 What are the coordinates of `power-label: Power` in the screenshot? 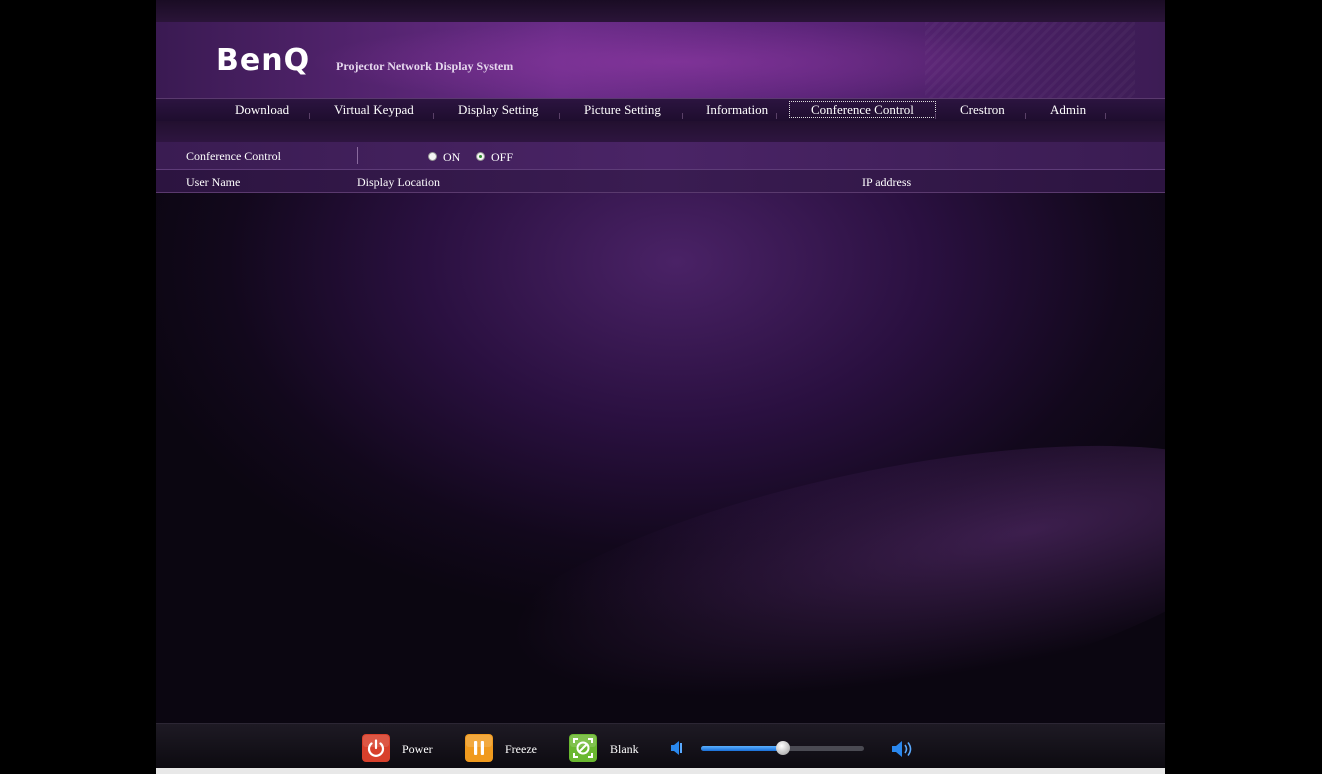 It's located at (417, 749).